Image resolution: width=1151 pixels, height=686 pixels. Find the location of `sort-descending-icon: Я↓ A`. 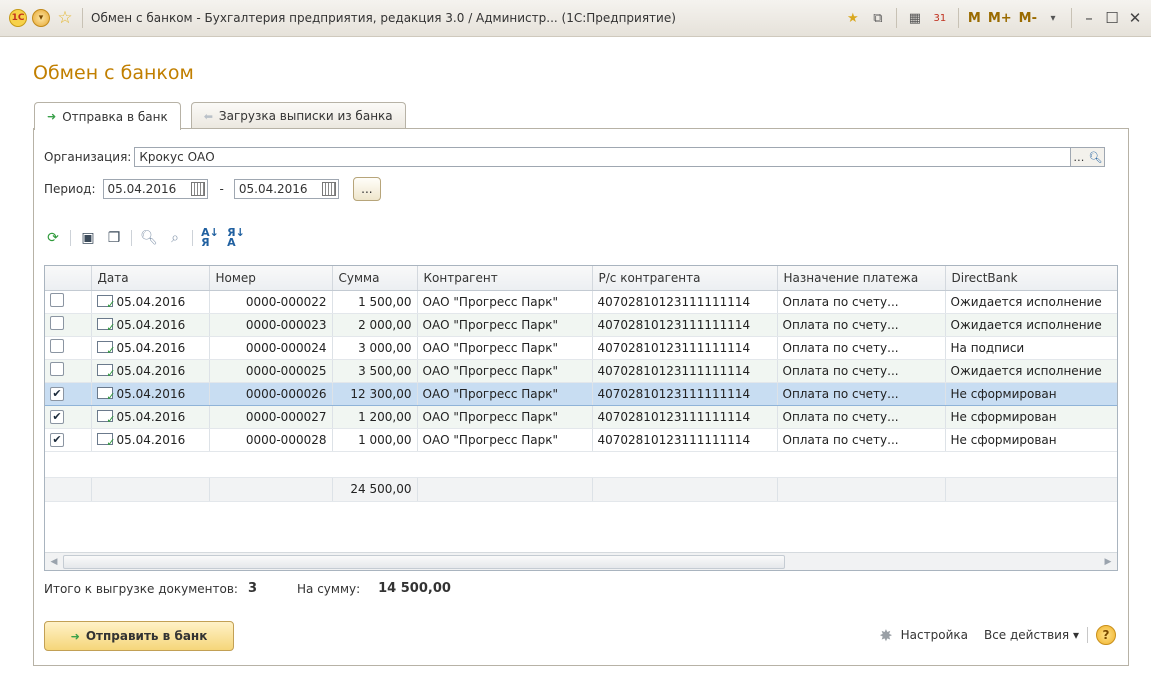

sort-descending-icon: Я↓ A is located at coordinates (236, 237).